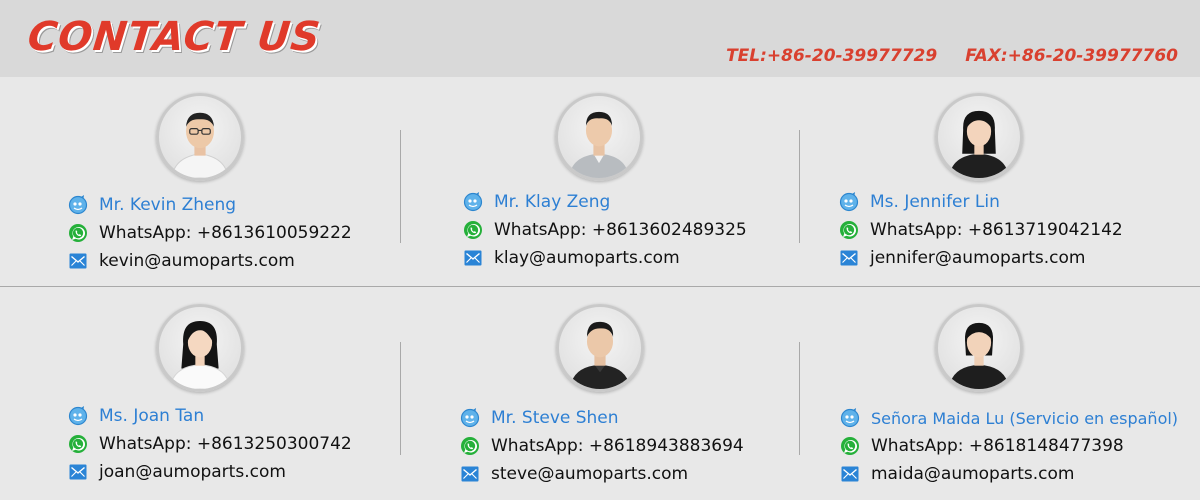 The height and width of the screenshot is (500, 1200). Describe the element at coordinates (1025, 418) in the screenshot. I see `contact-name: Señora Maida Lu (Servicio en español)` at that location.